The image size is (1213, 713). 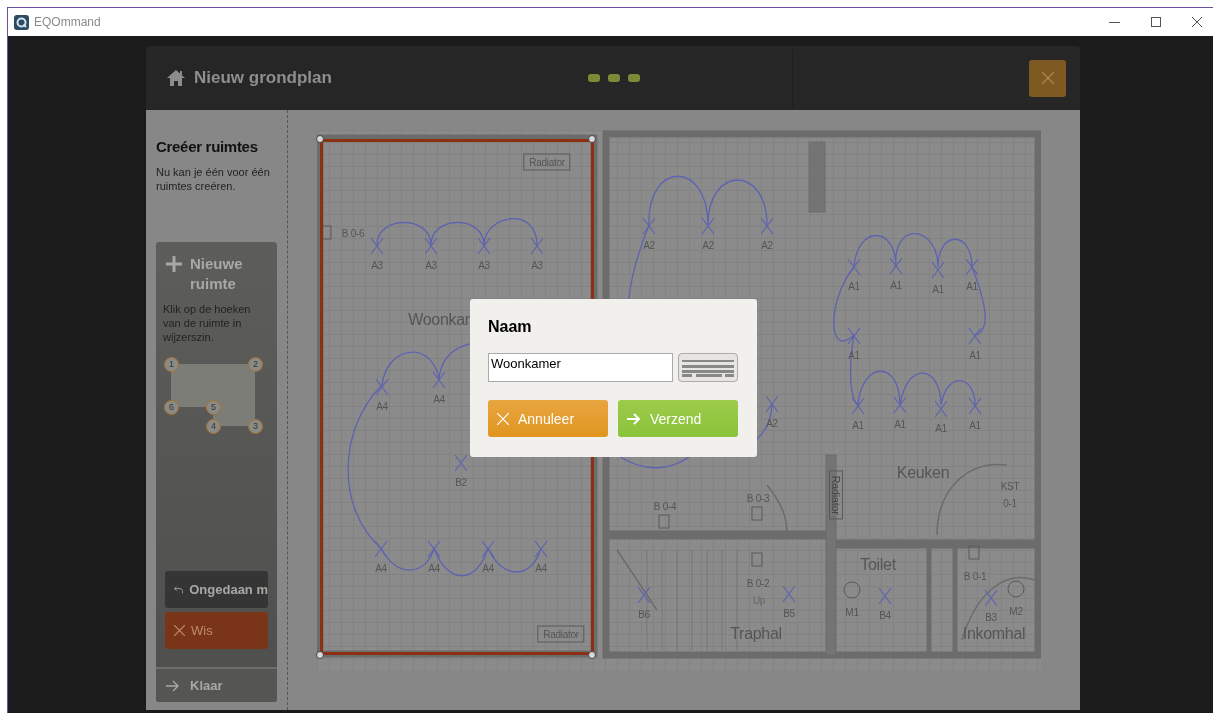 What do you see at coordinates (216, 589) in the screenshot?
I see `undo-button: Ongedaan m` at bounding box center [216, 589].